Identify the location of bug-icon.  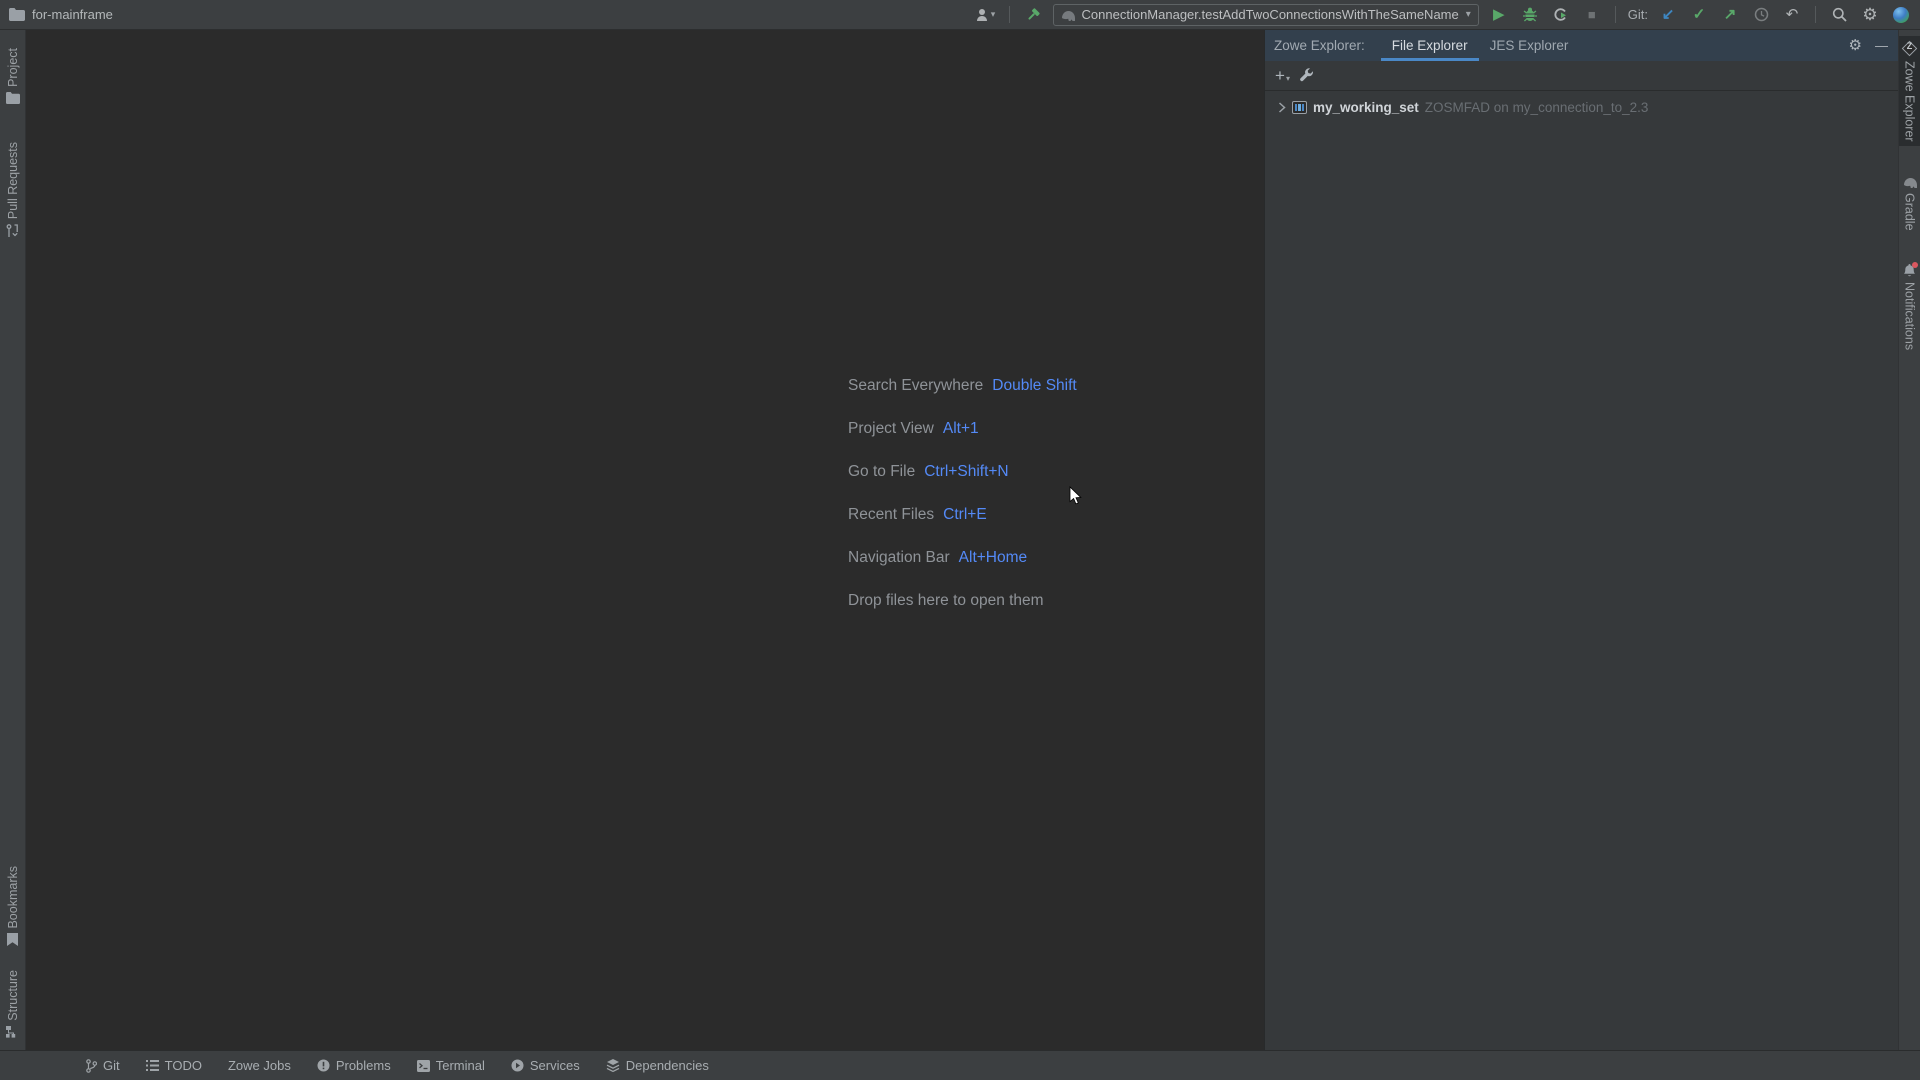
(1529, 14).